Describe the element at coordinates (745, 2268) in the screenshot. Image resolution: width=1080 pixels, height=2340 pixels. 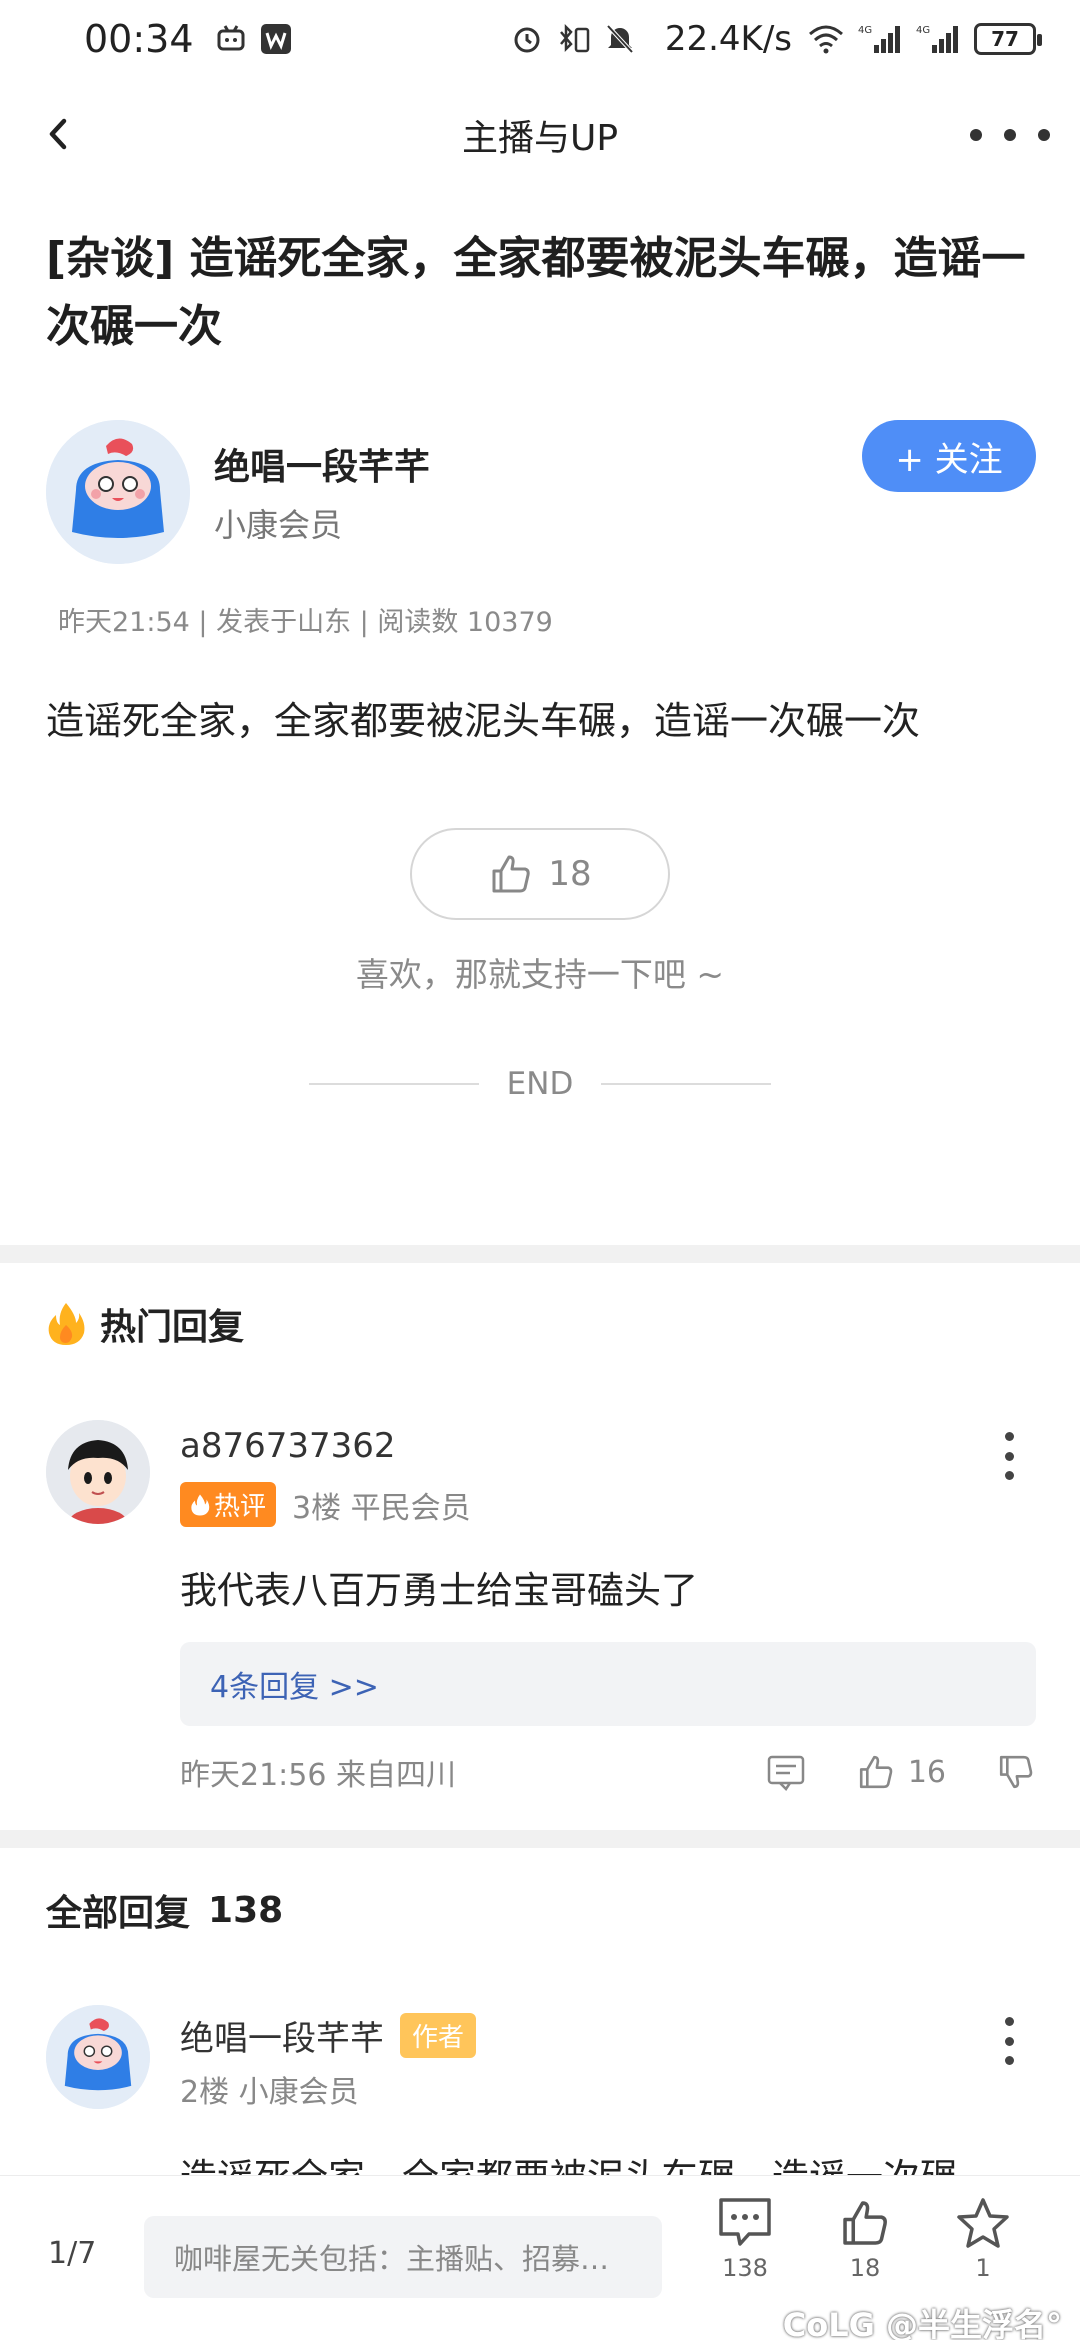
I see `comments-count: 138` at that location.